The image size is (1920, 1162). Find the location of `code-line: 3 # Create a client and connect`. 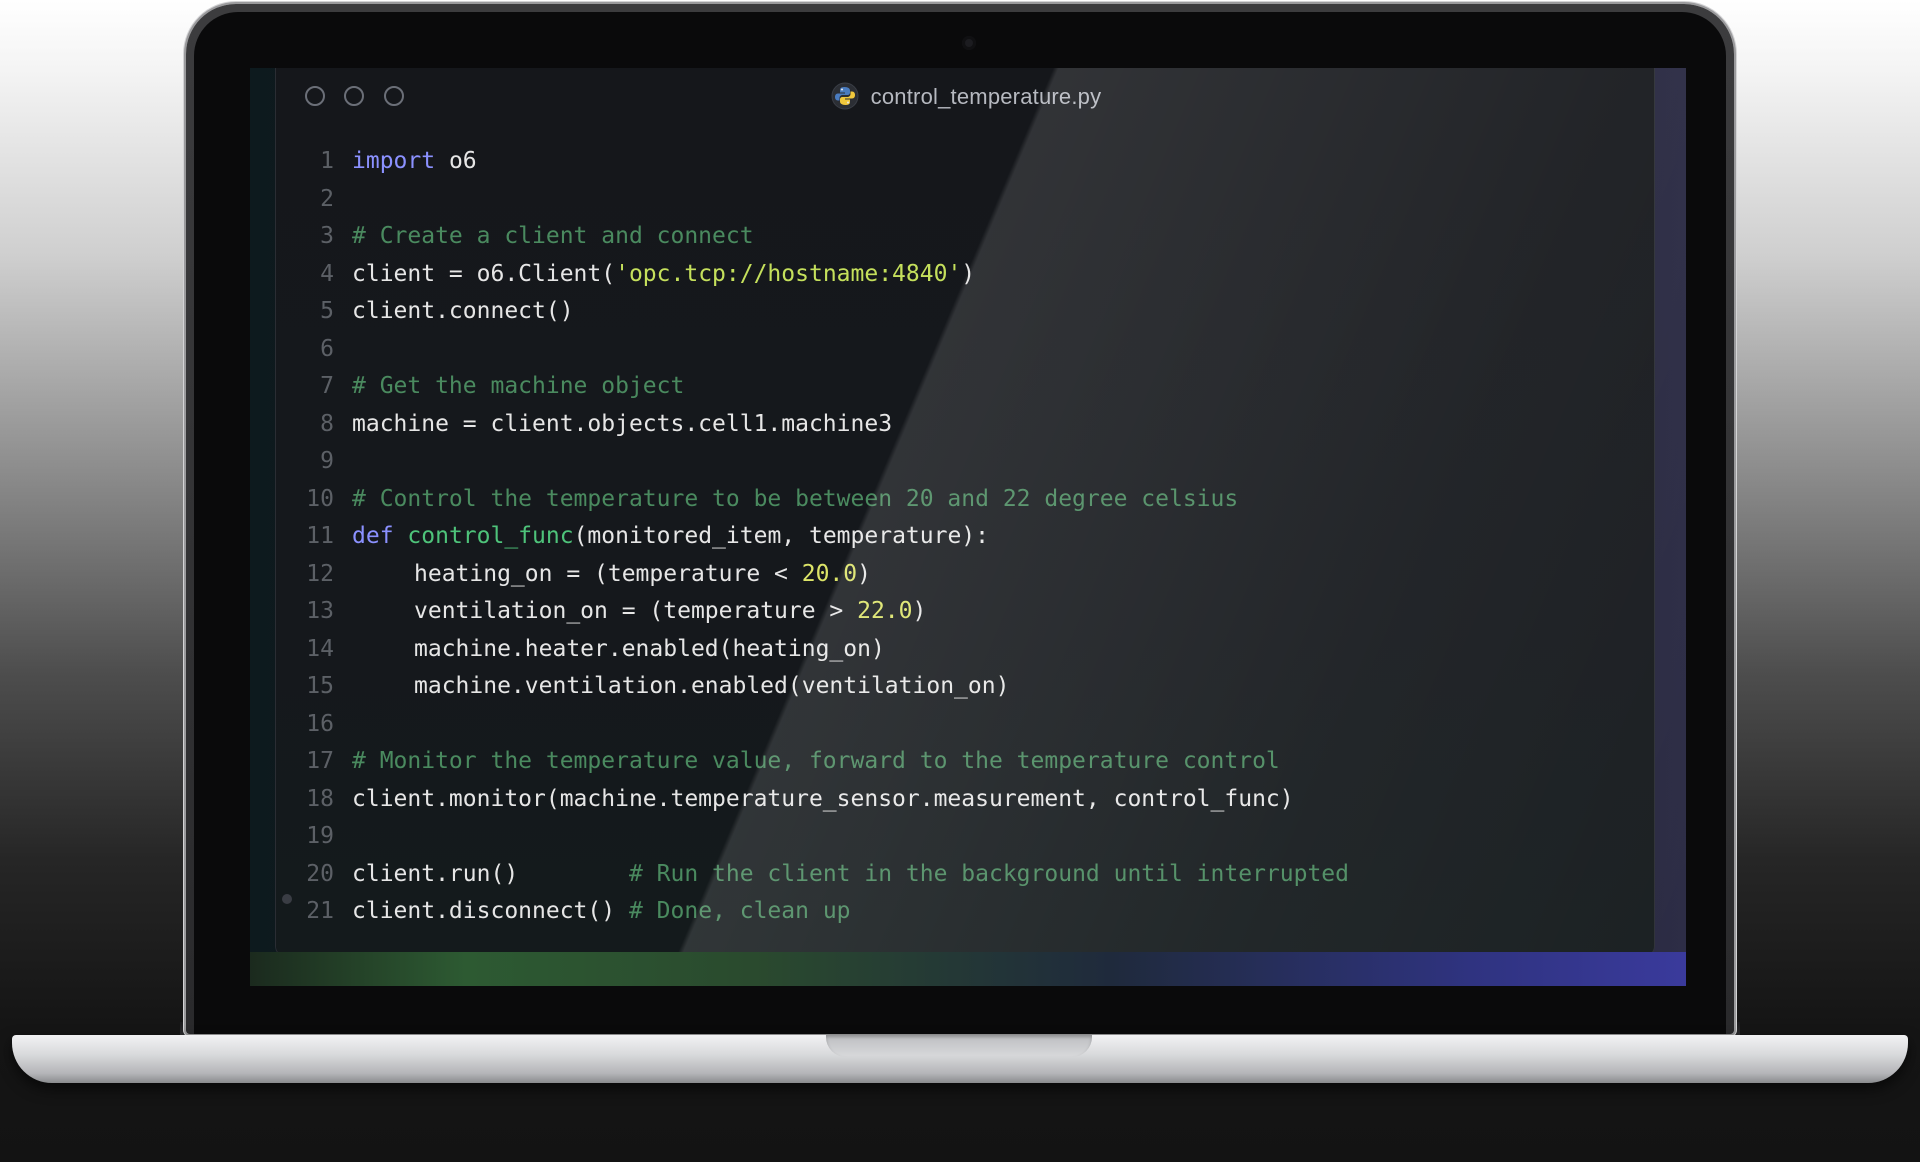

code-line: 3 # Create a client and connect is located at coordinates (812, 237).